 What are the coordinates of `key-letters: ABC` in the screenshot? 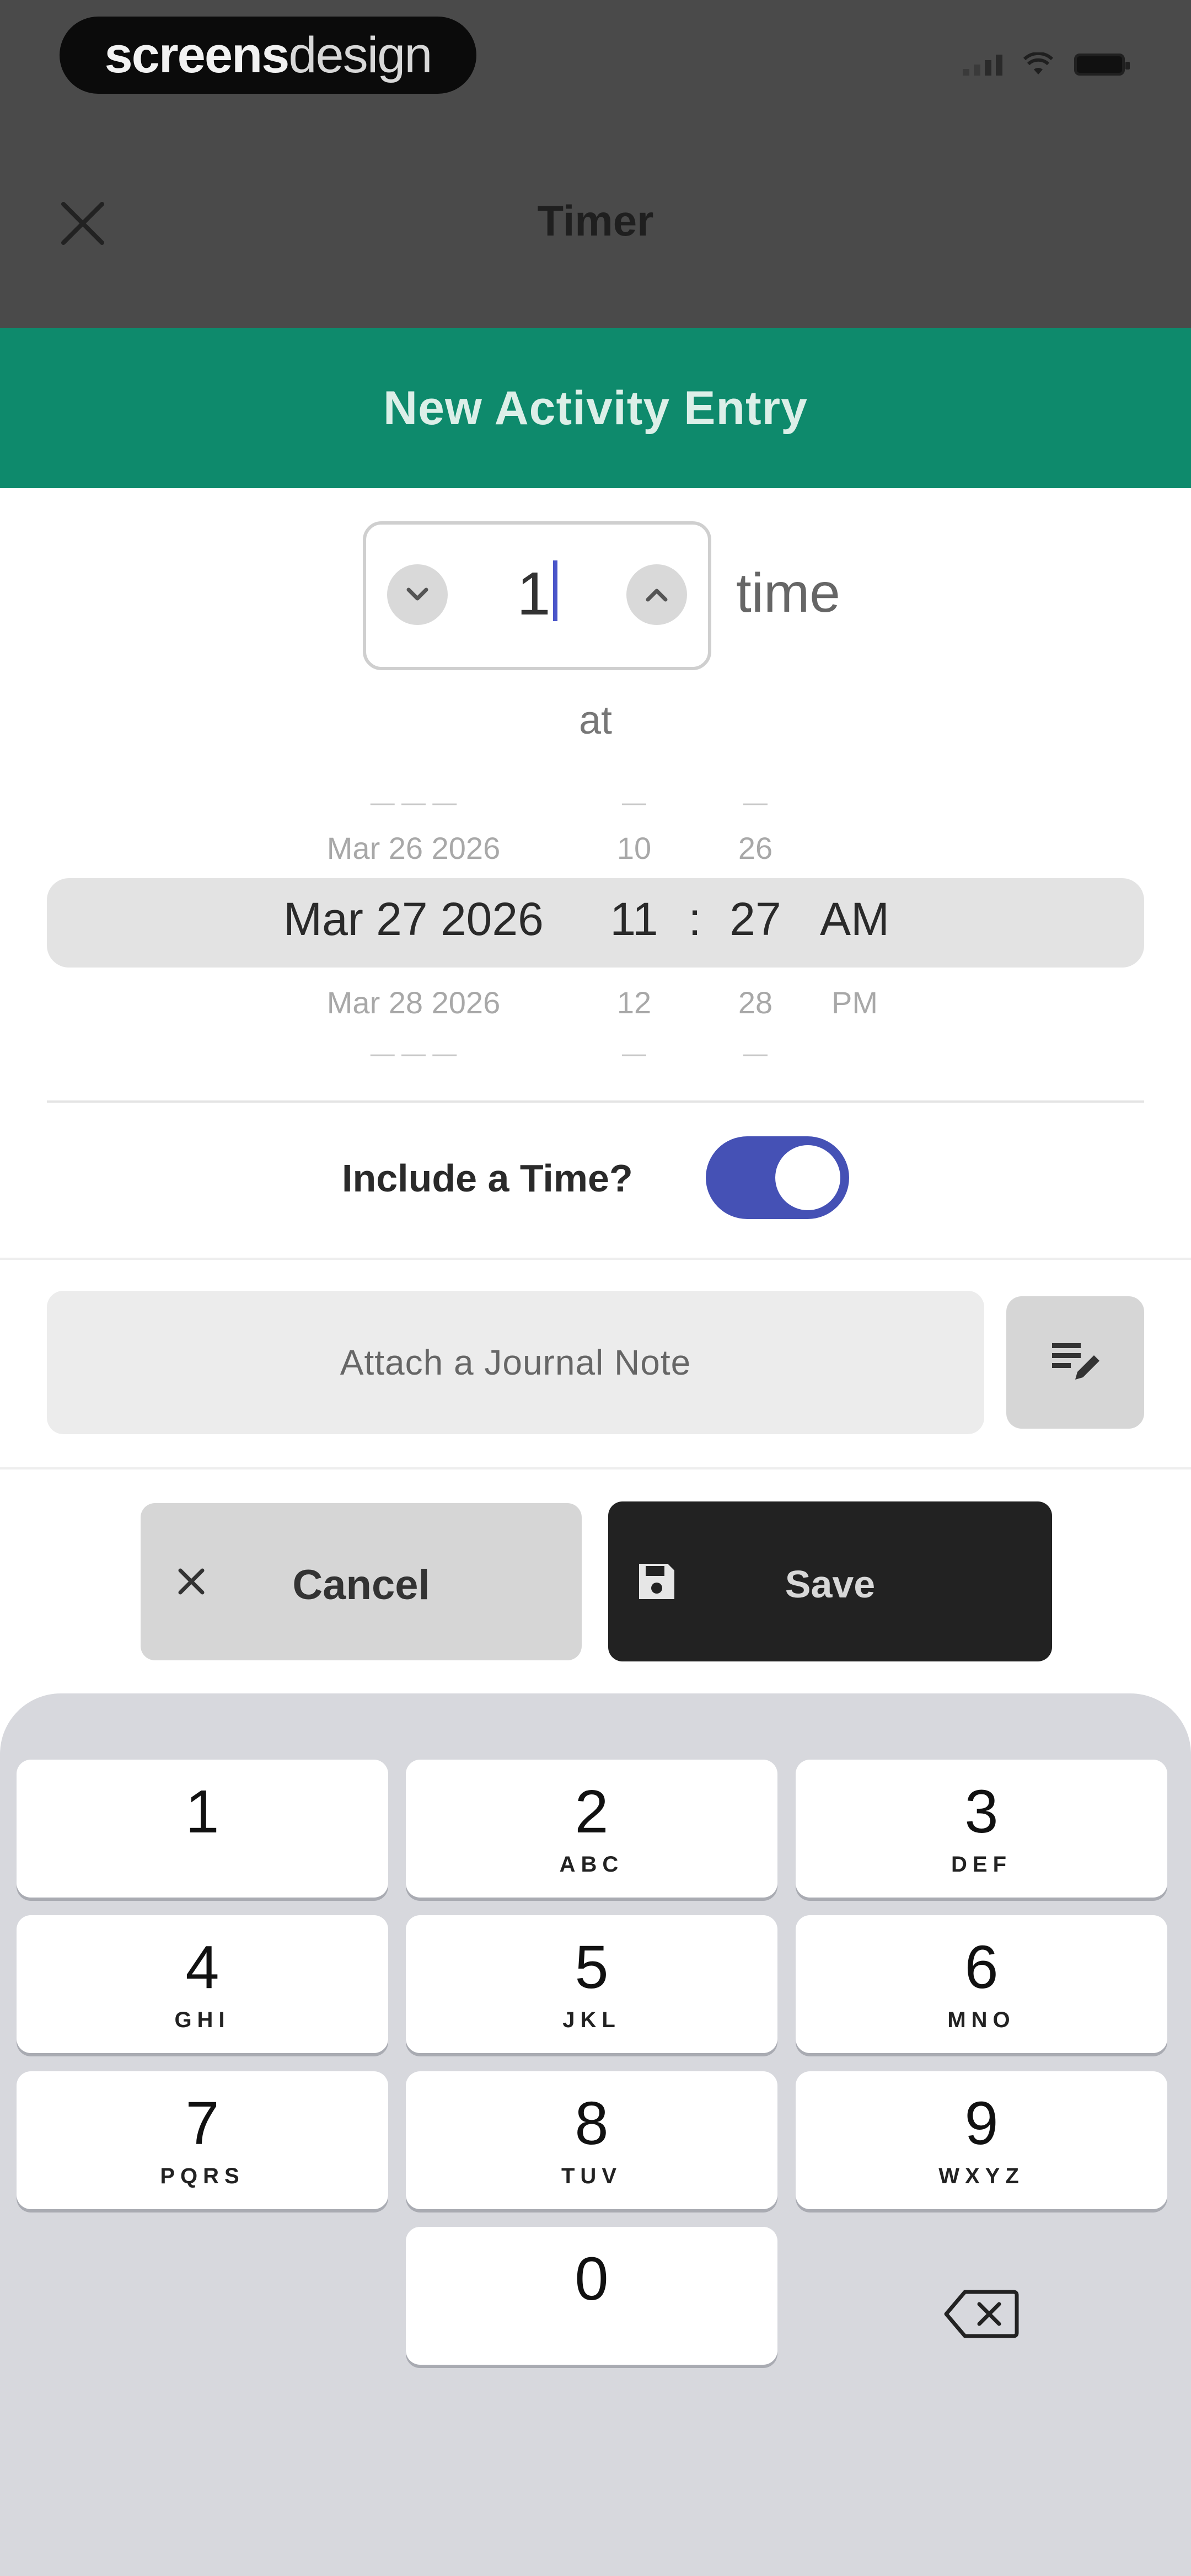 It's located at (591, 1864).